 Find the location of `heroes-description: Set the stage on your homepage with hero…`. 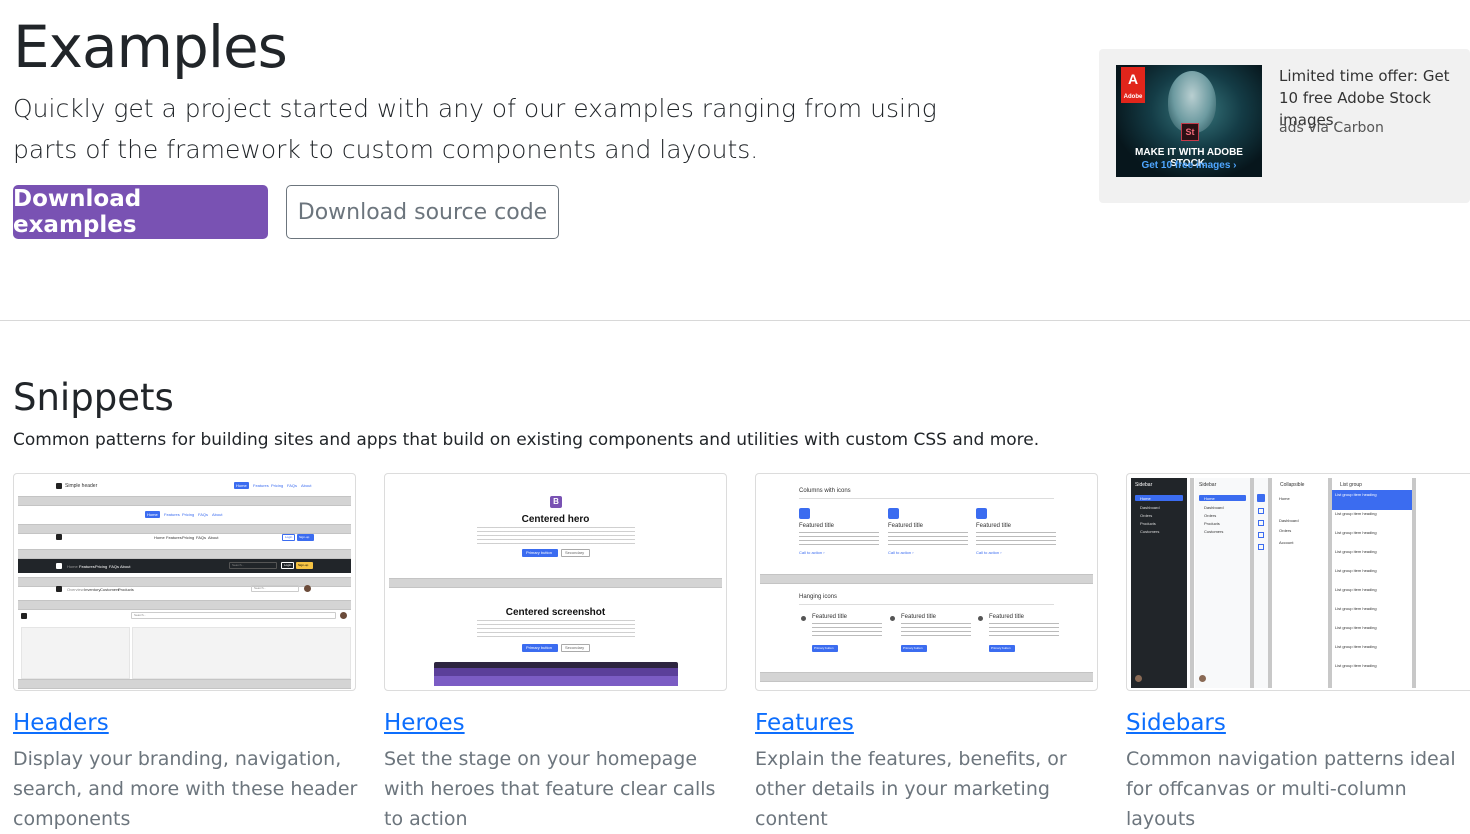

heroes-description: Set the stage on your homepage with hero… is located at coordinates (550, 789).